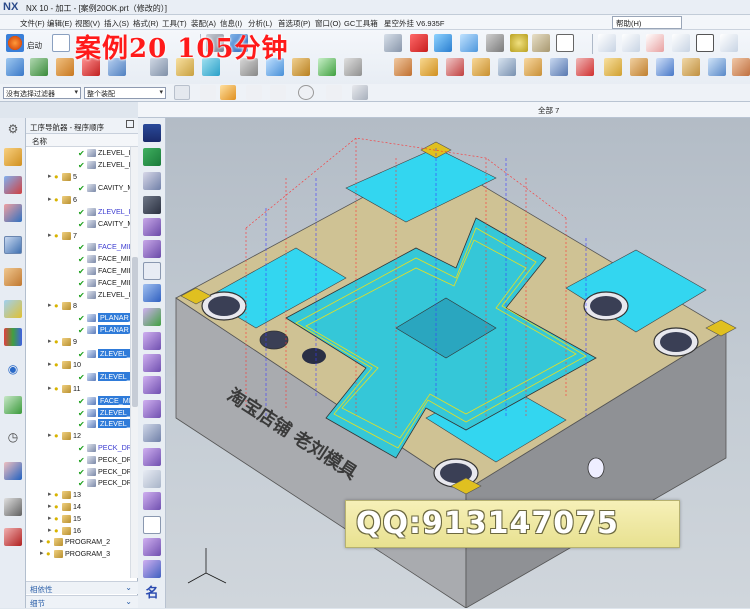 This screenshot has height=609, width=750. Describe the element at coordinates (34, 45) in the screenshot. I see `start-label: 启动` at that location.